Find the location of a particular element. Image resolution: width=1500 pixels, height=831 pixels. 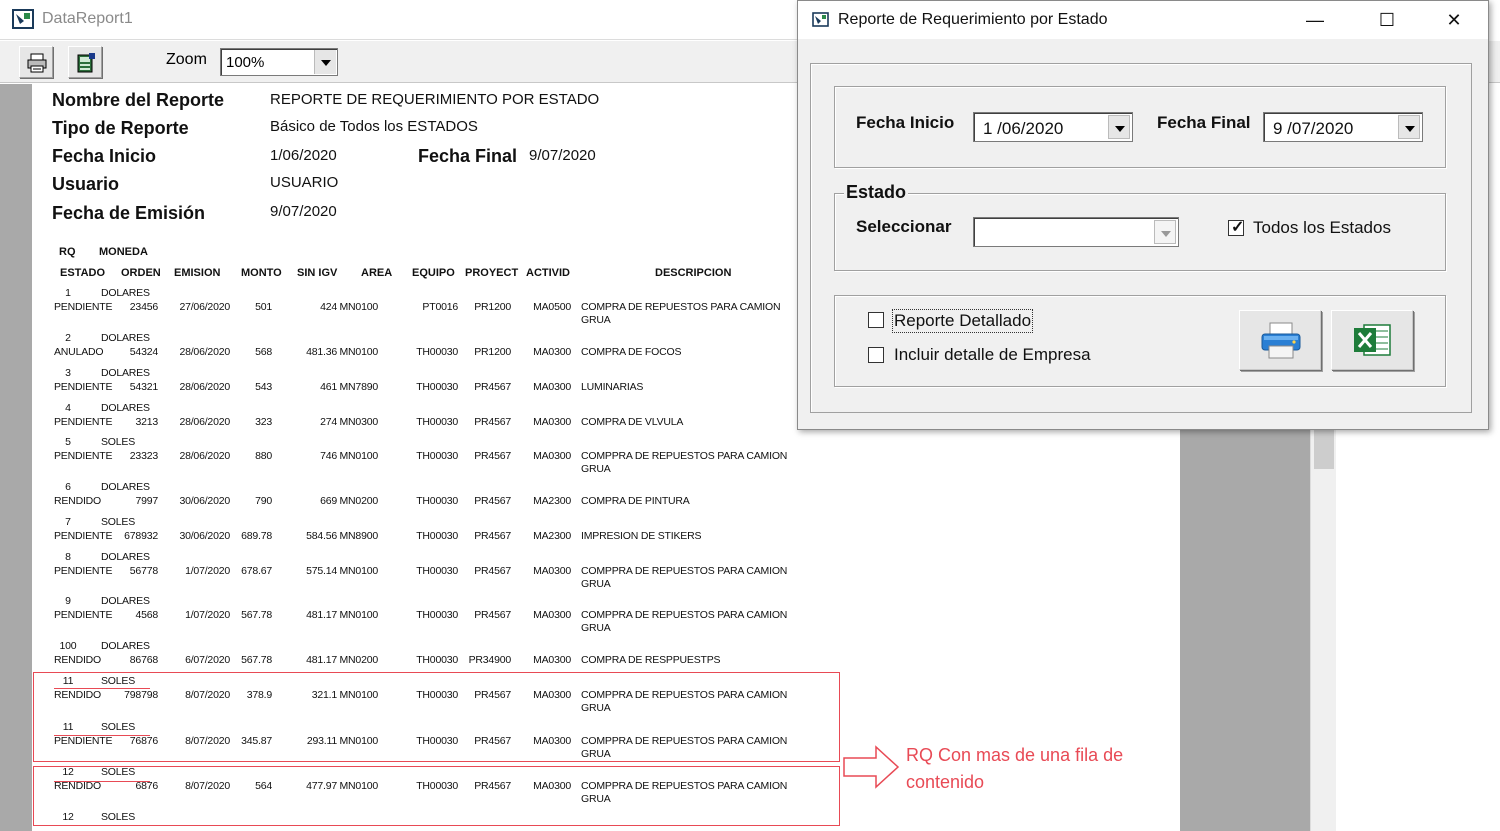

record-monto: 543 is located at coordinates (263, 387).